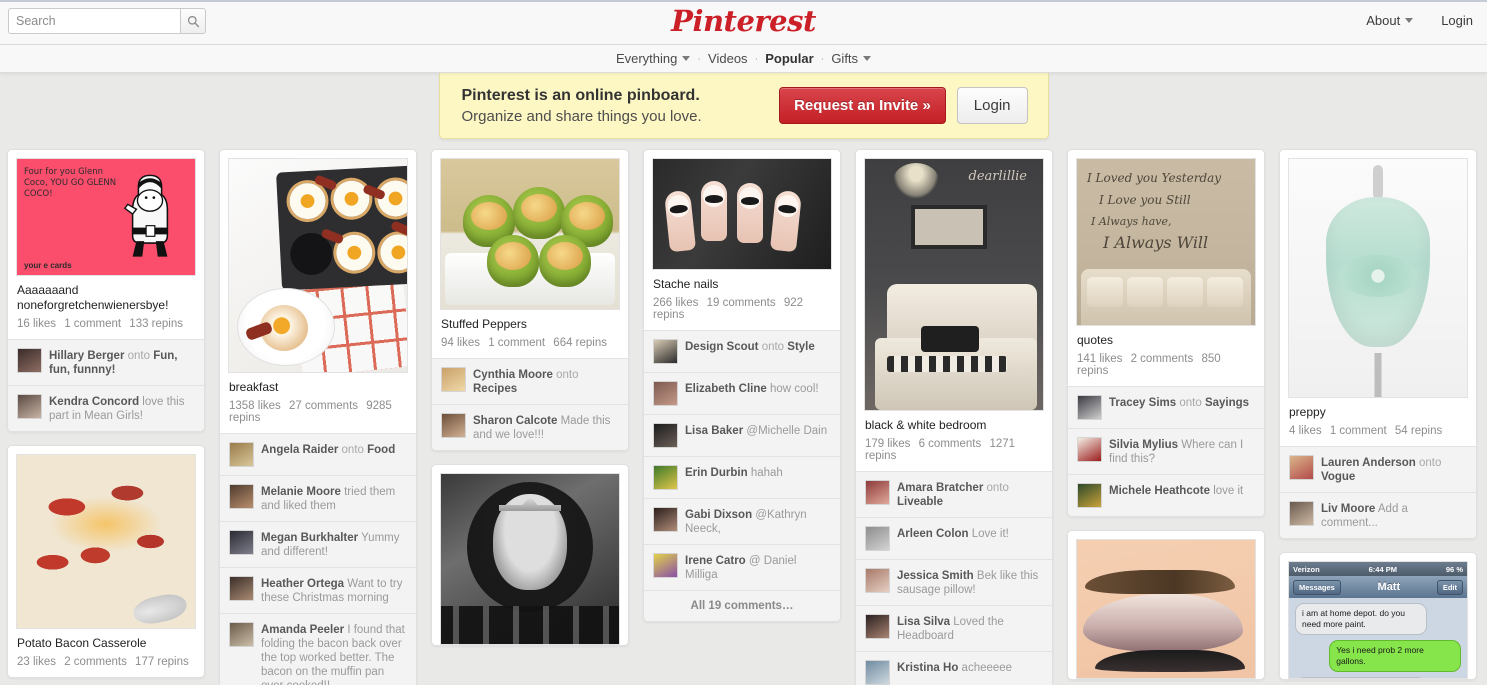 The image size is (1487, 685). I want to click on activity-row: Amara Bratcher onto Liveable, so click(954, 494).